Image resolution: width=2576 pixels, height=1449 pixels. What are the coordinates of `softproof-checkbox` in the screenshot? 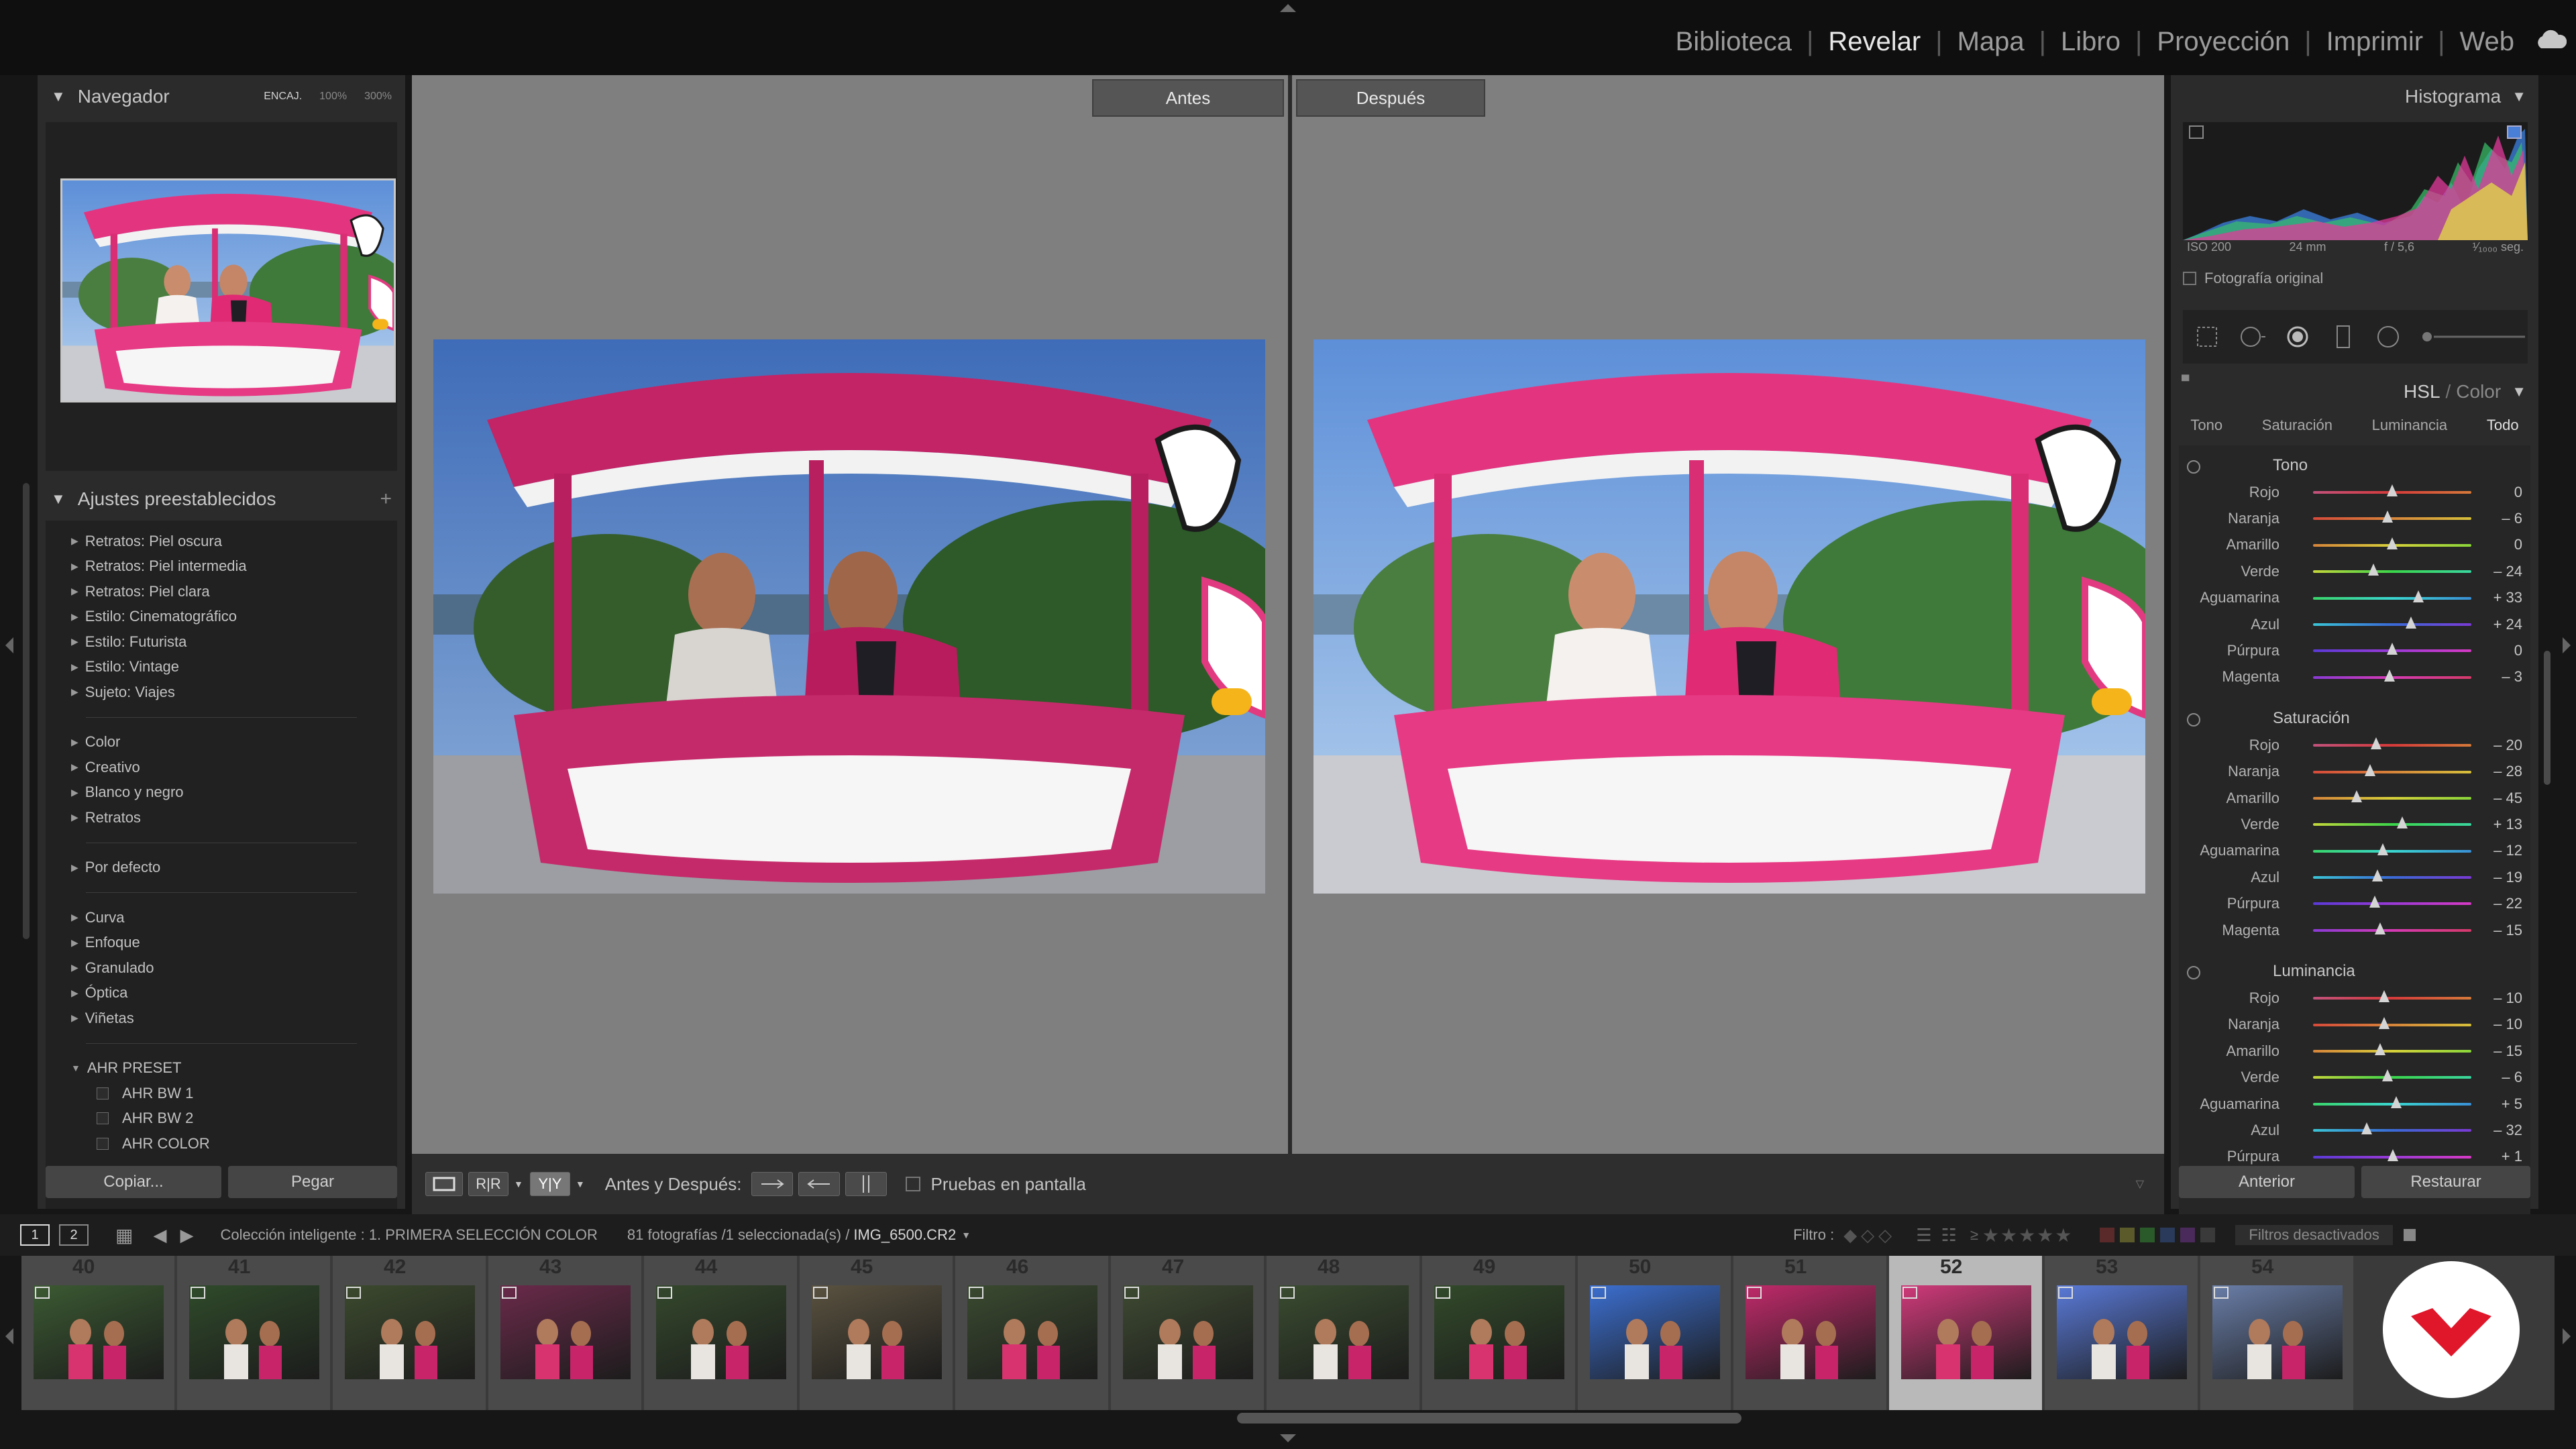 It's located at (912, 1184).